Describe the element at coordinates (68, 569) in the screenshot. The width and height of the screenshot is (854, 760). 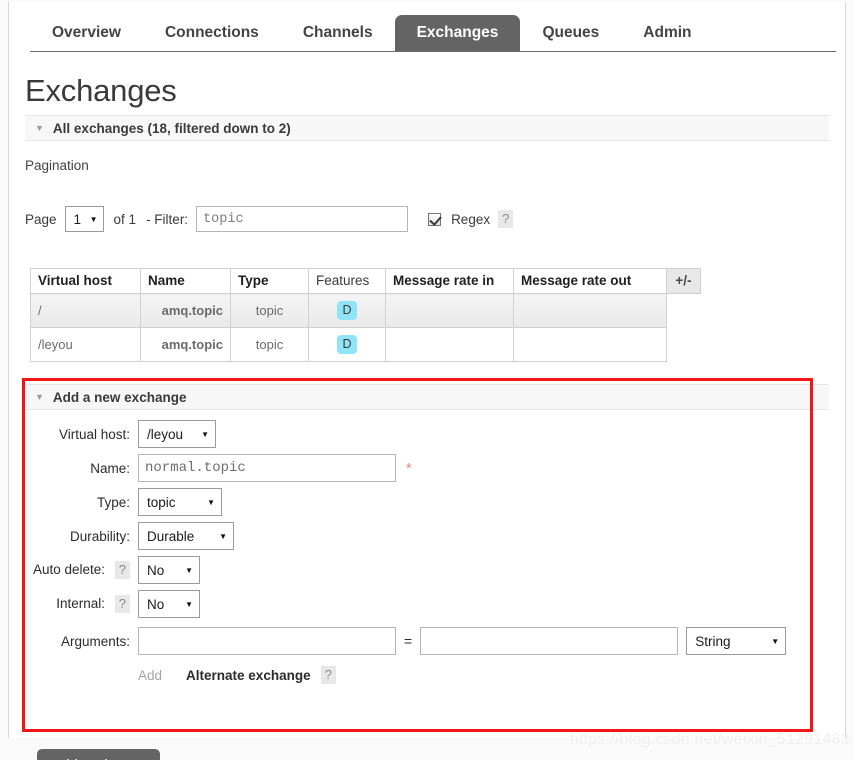
I see `auto-delete-label-text: Auto delete:` at that location.